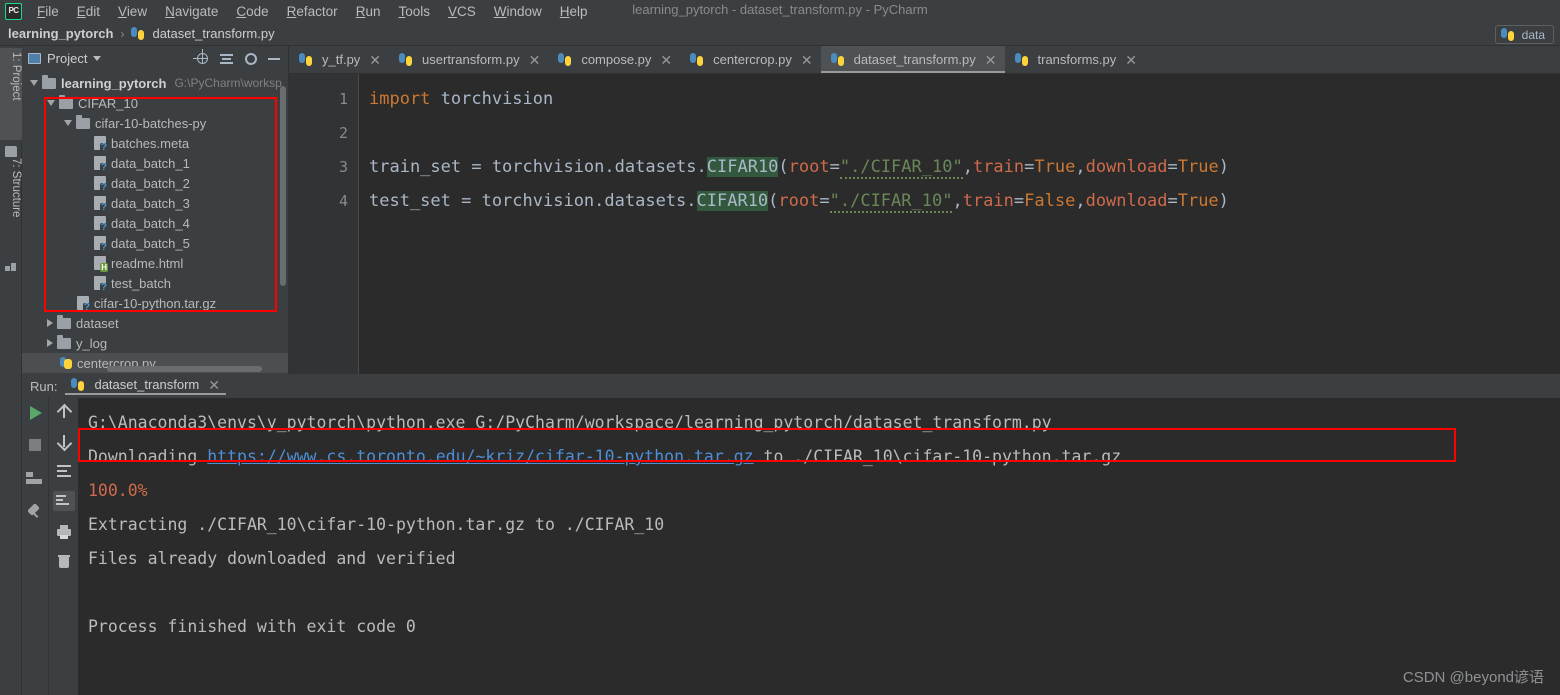 The height and width of the screenshot is (695, 1560). Describe the element at coordinates (155, 143) in the screenshot. I see `tree-node: batches.meta` at that location.